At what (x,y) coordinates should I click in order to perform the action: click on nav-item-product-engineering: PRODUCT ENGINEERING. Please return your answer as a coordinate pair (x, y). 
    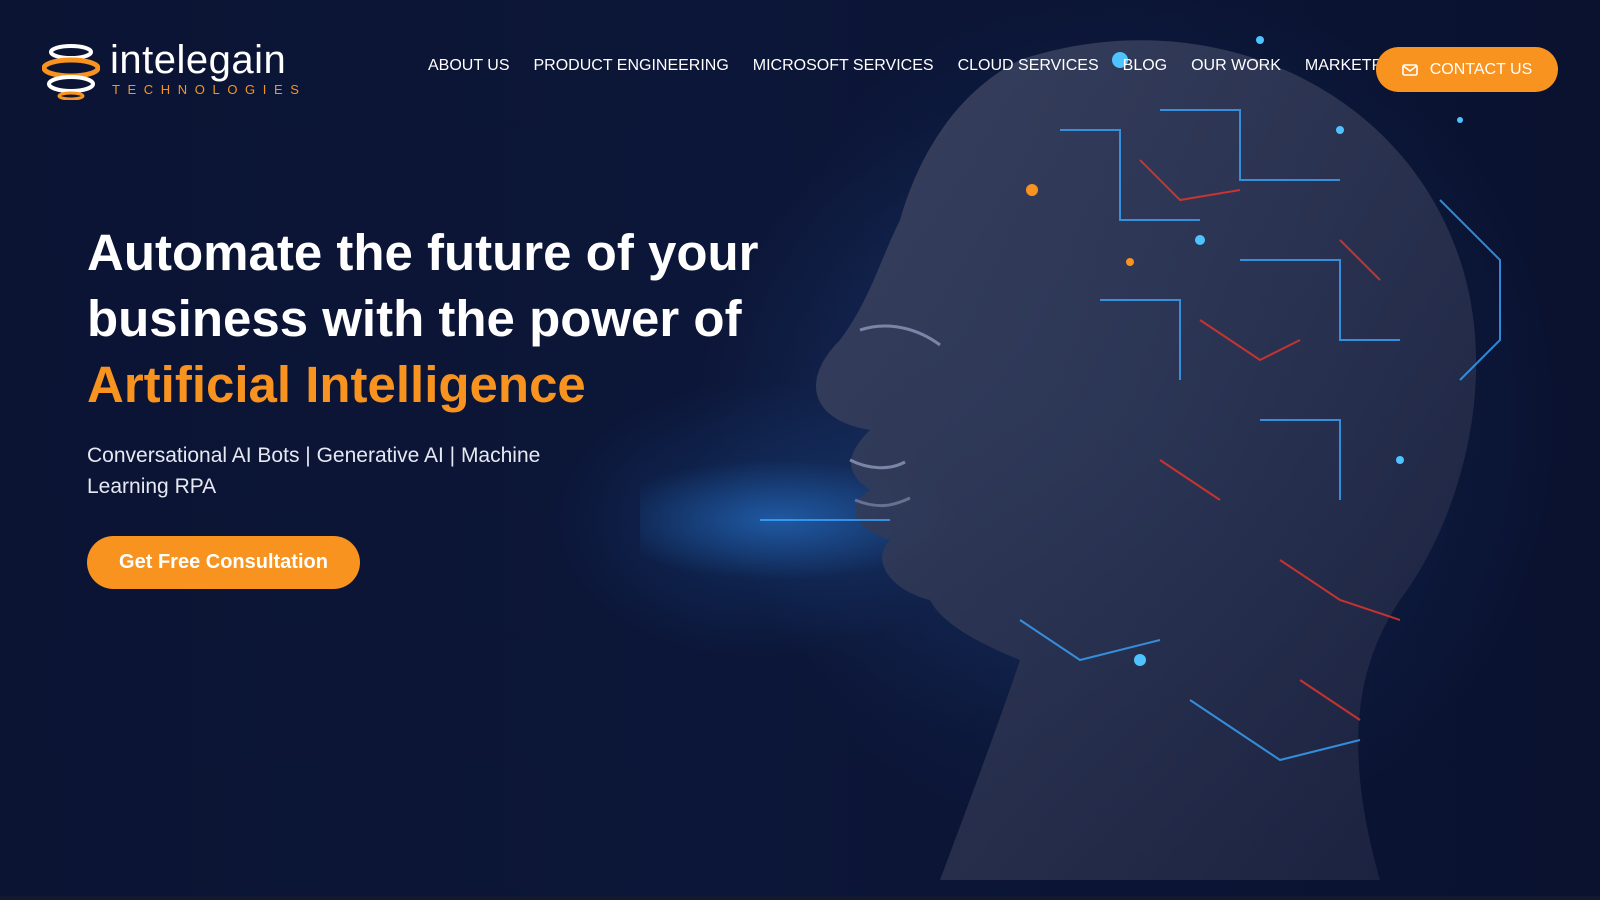
    Looking at the image, I should click on (631, 66).